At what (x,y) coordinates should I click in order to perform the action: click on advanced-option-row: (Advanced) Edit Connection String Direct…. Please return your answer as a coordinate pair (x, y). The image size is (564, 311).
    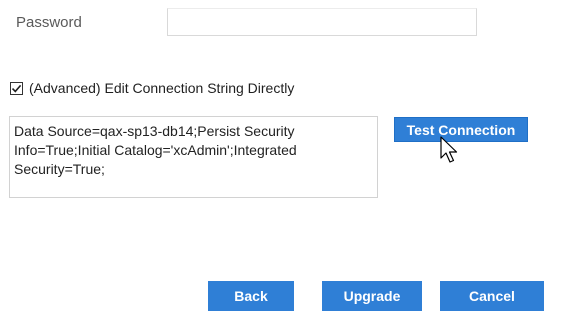
    Looking at the image, I should click on (152, 88).